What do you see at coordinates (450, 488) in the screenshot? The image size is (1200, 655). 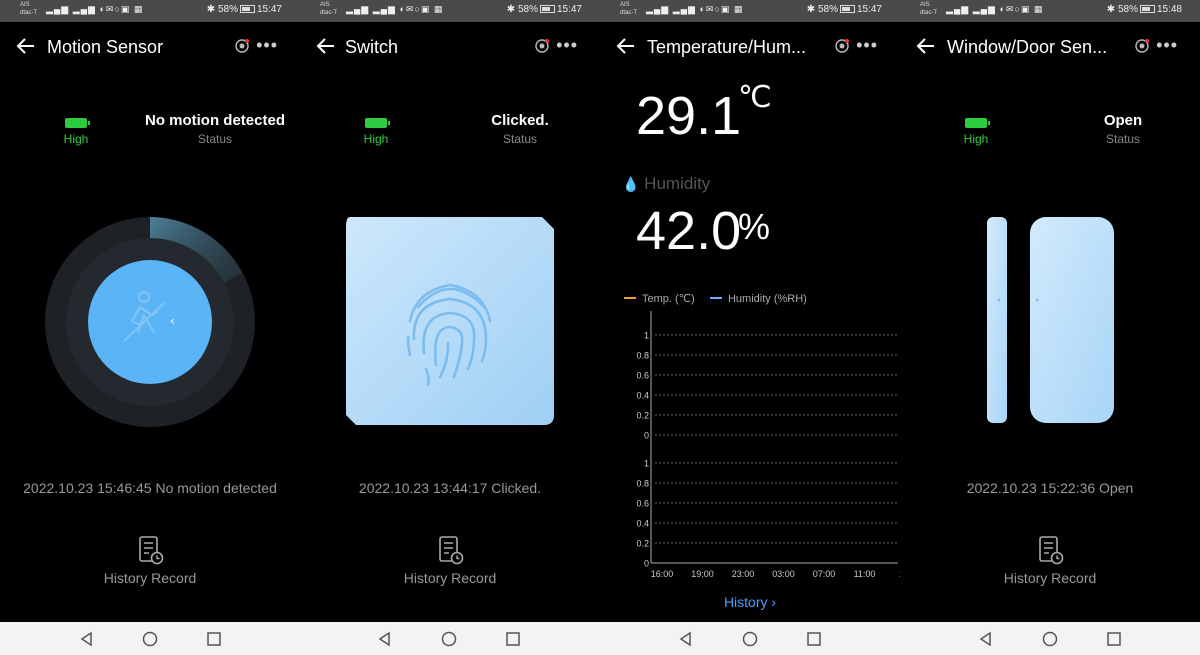 I see `last-event: 2022.10.23 13:44:17 Clicked.` at bounding box center [450, 488].